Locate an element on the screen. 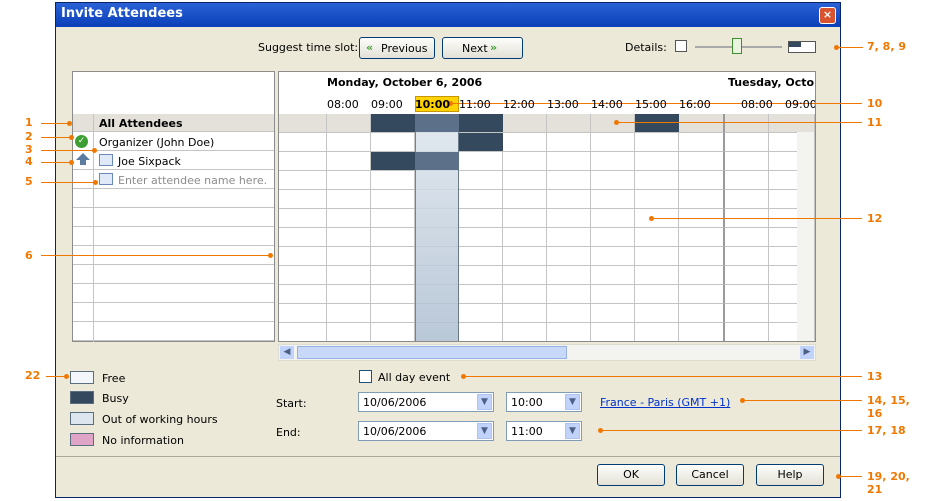 The image size is (928, 501). details-slider-thumb is located at coordinates (737, 46).